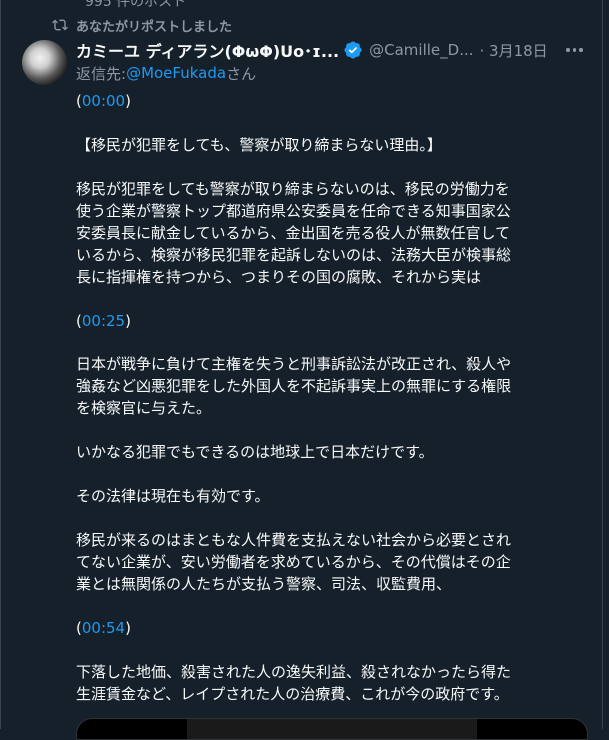 This screenshot has height=740, width=609. I want to click on body-line: その法律は現在も有効です。, so click(173, 496).